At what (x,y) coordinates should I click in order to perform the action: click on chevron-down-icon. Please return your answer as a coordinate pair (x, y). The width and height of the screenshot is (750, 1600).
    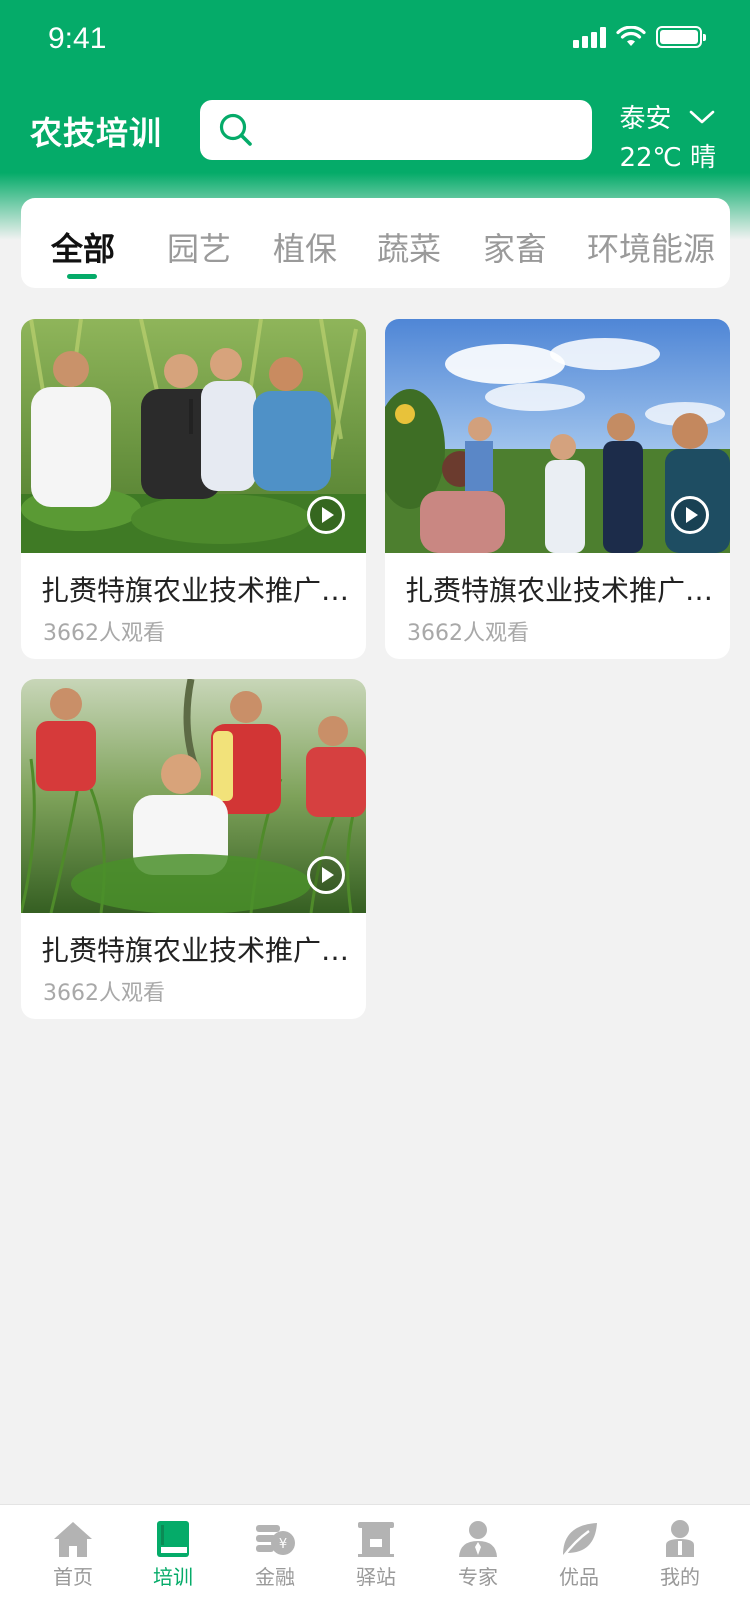
    Looking at the image, I should click on (702, 116).